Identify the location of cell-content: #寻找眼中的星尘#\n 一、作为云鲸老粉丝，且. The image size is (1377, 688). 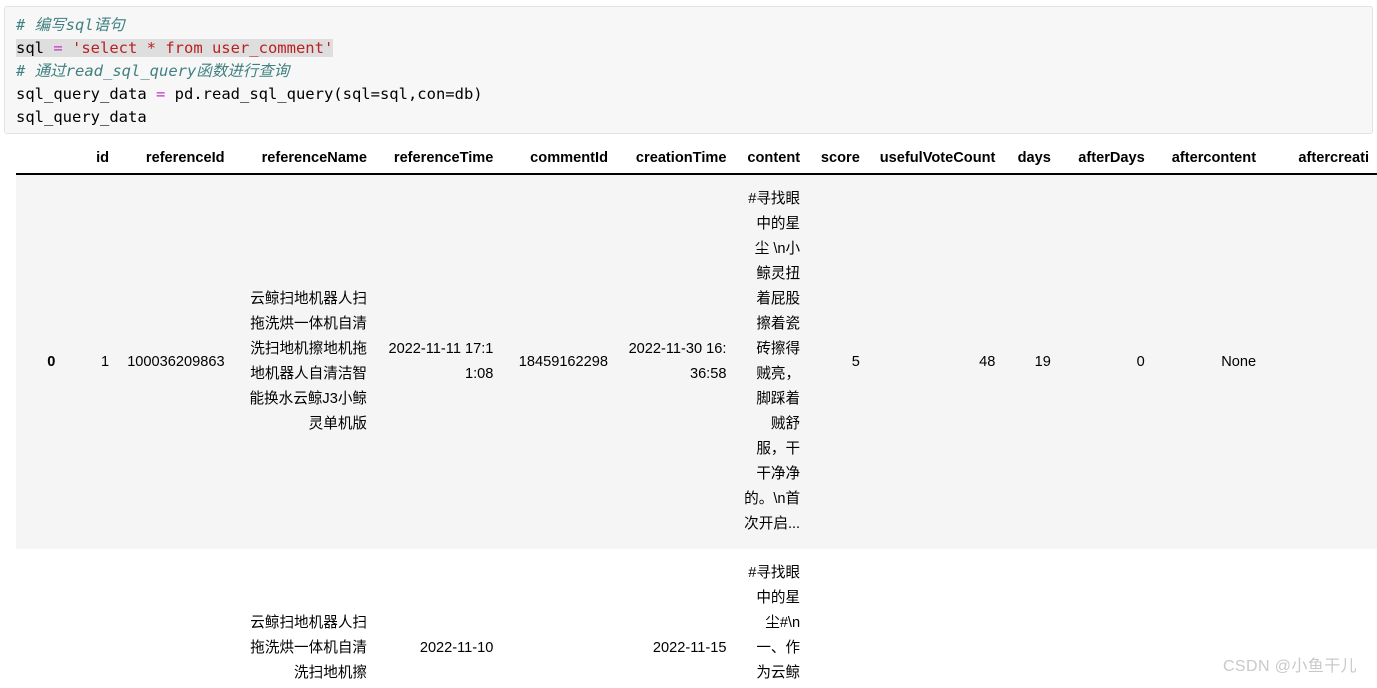
(774, 623).